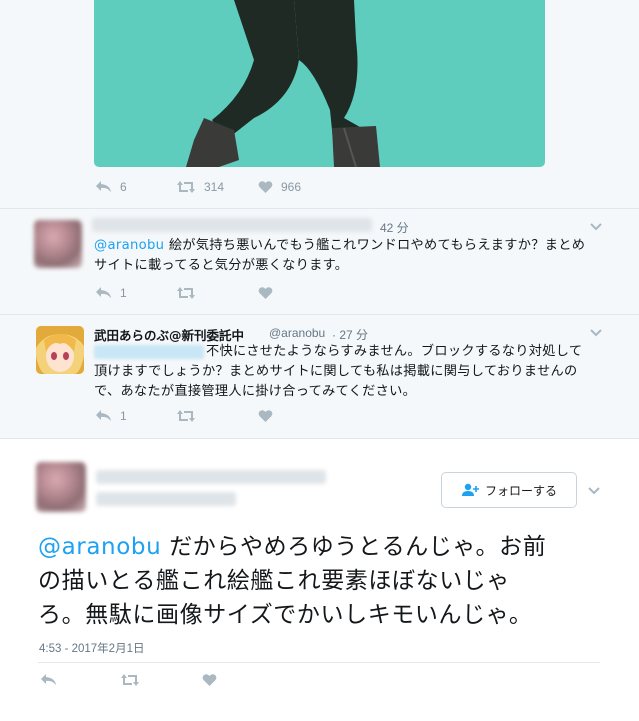 Image resolution: width=639 pixels, height=721 pixels. What do you see at coordinates (350, 334) in the screenshot?
I see `tweet-time: · 27 分` at bounding box center [350, 334].